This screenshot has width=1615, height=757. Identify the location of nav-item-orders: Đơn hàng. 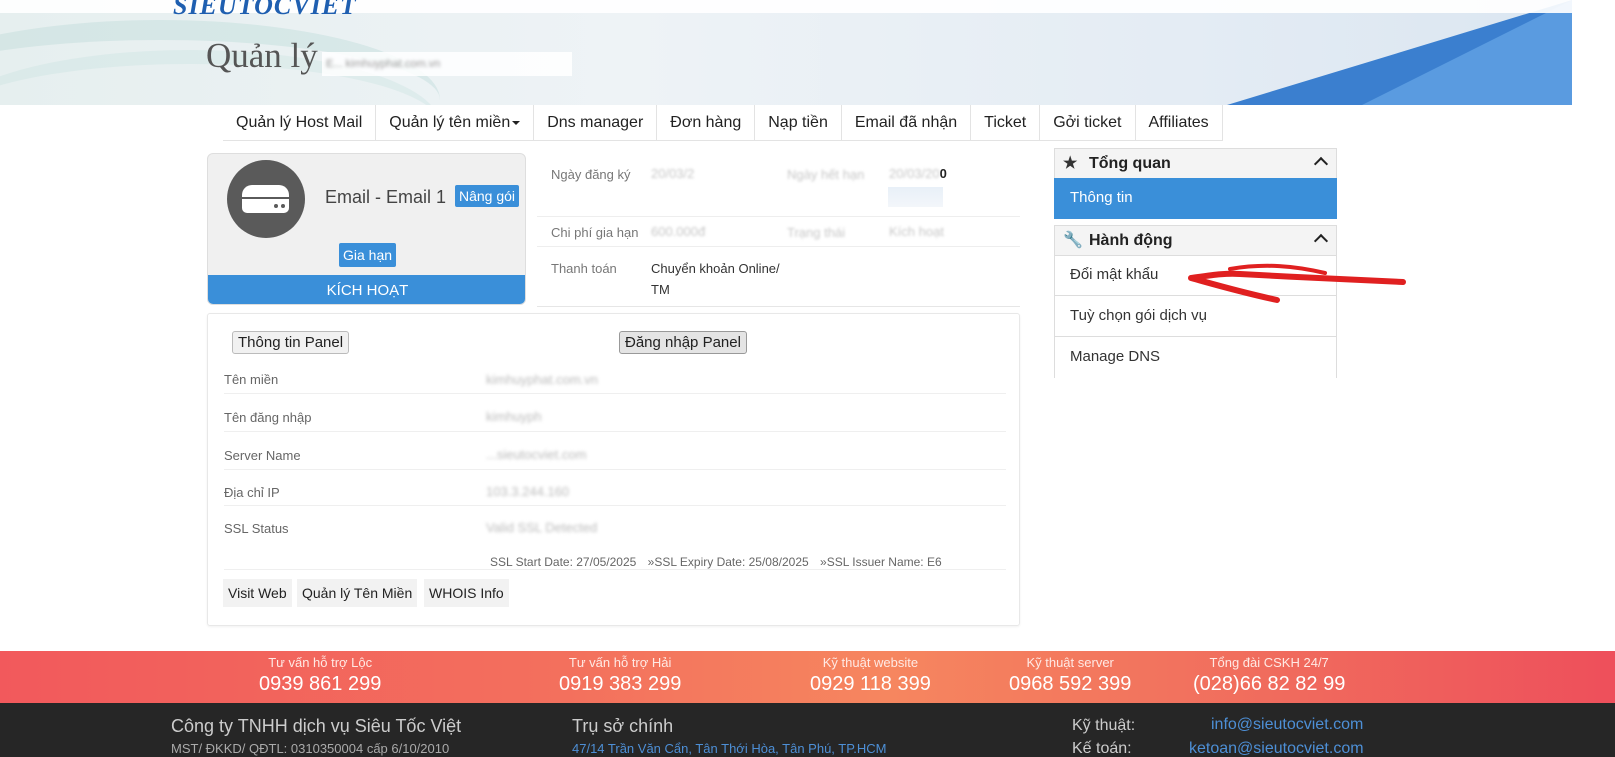
(706, 123).